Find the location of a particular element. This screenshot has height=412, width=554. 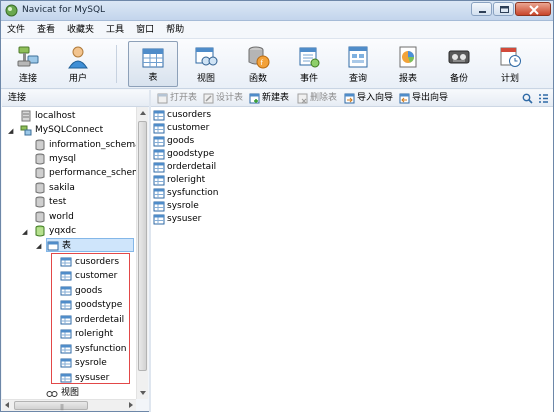

object-toolbar: 打开表 设计表 新建表 删除表 导入向导 导出向导 is located at coordinates (352, 98).